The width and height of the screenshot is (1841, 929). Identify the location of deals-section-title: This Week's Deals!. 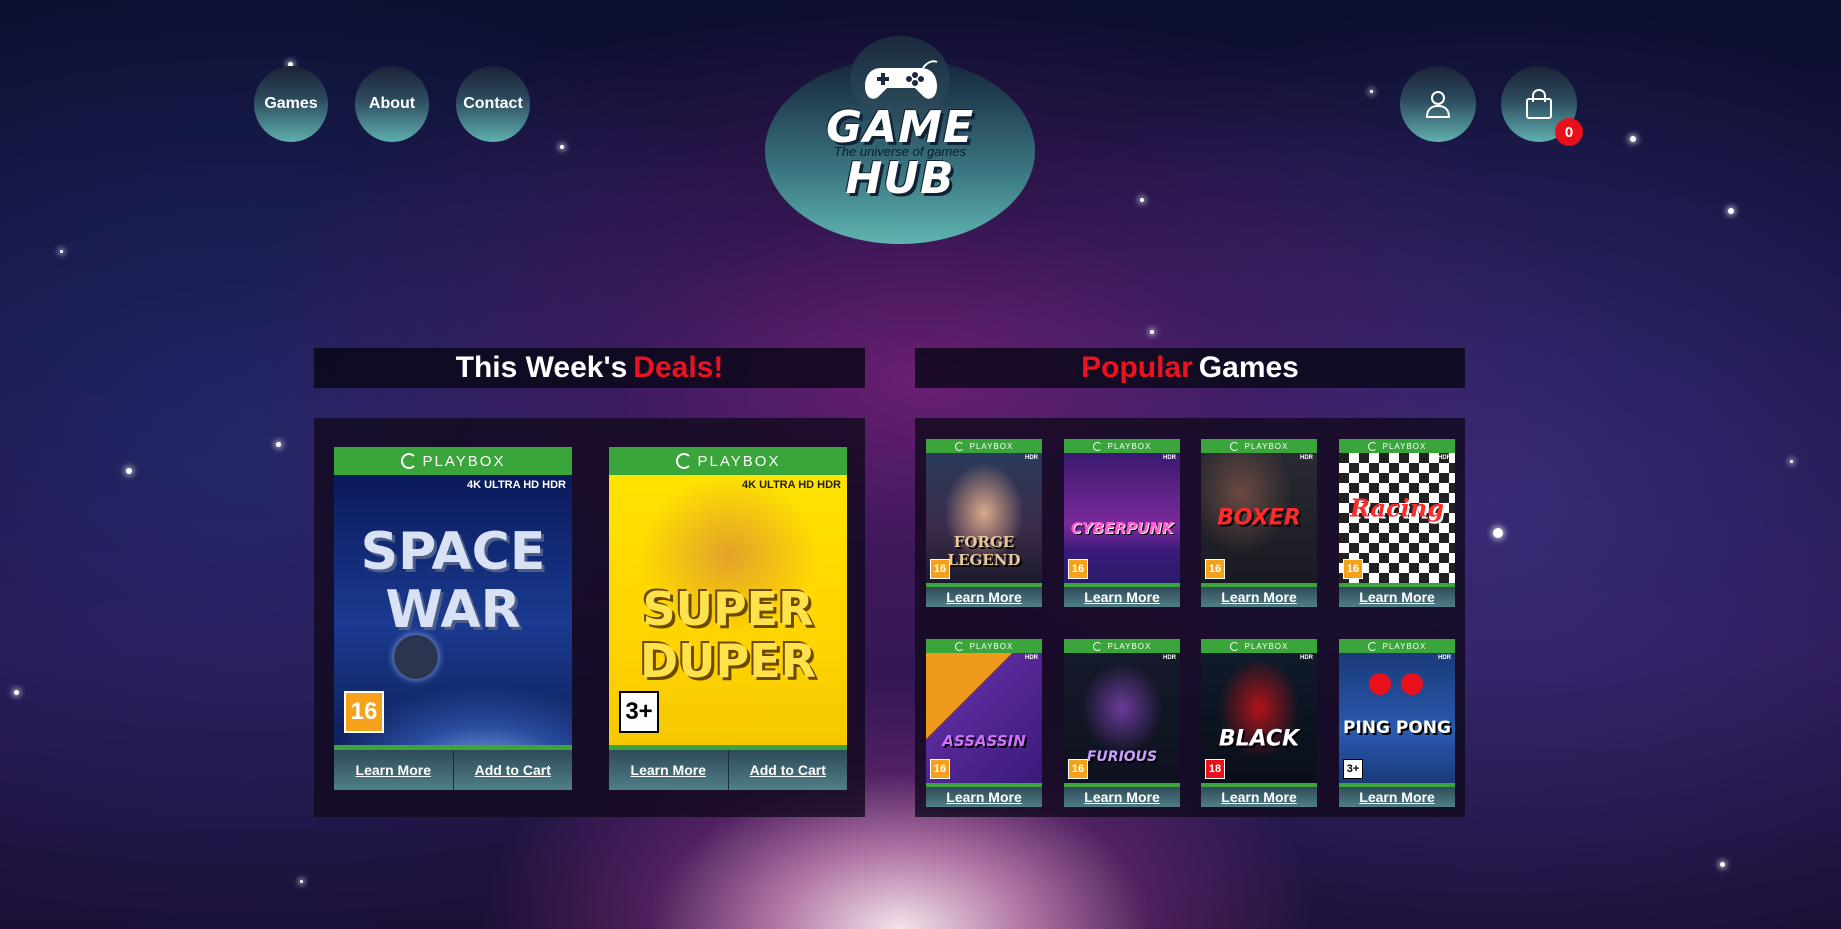
(589, 368).